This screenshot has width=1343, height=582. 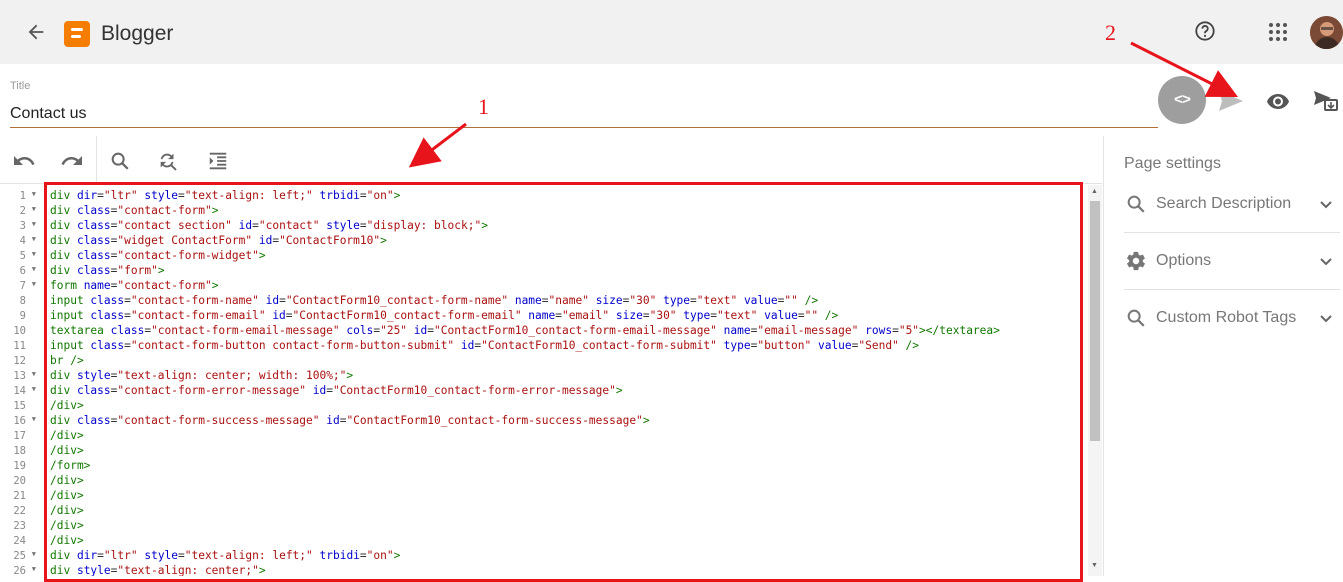 I want to click on format-indent-icon, so click(x=218, y=161).